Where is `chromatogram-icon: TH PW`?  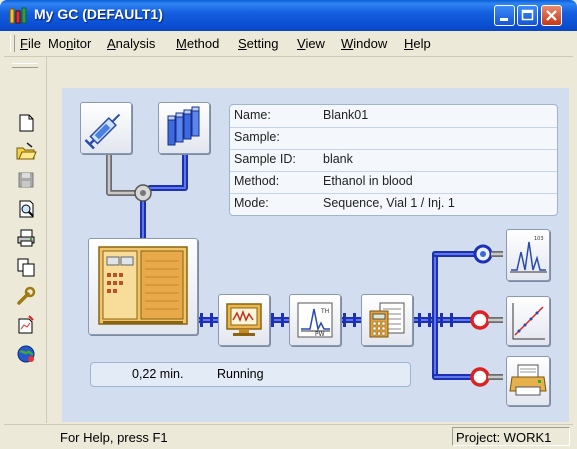 chromatogram-icon: TH PW is located at coordinates (315, 320).